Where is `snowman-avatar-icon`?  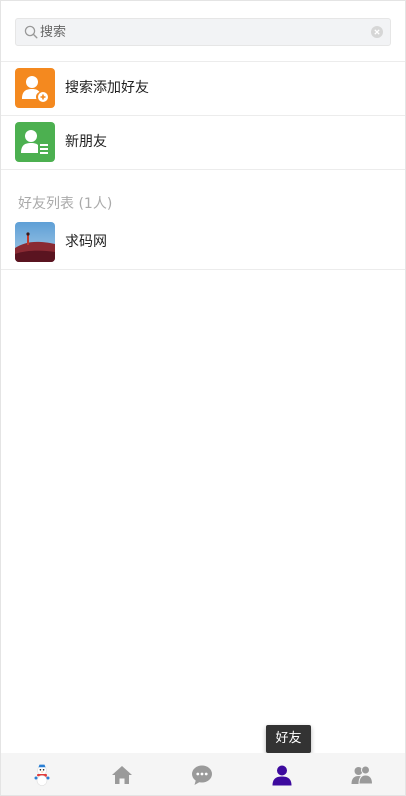 snowman-avatar-icon is located at coordinates (42, 775).